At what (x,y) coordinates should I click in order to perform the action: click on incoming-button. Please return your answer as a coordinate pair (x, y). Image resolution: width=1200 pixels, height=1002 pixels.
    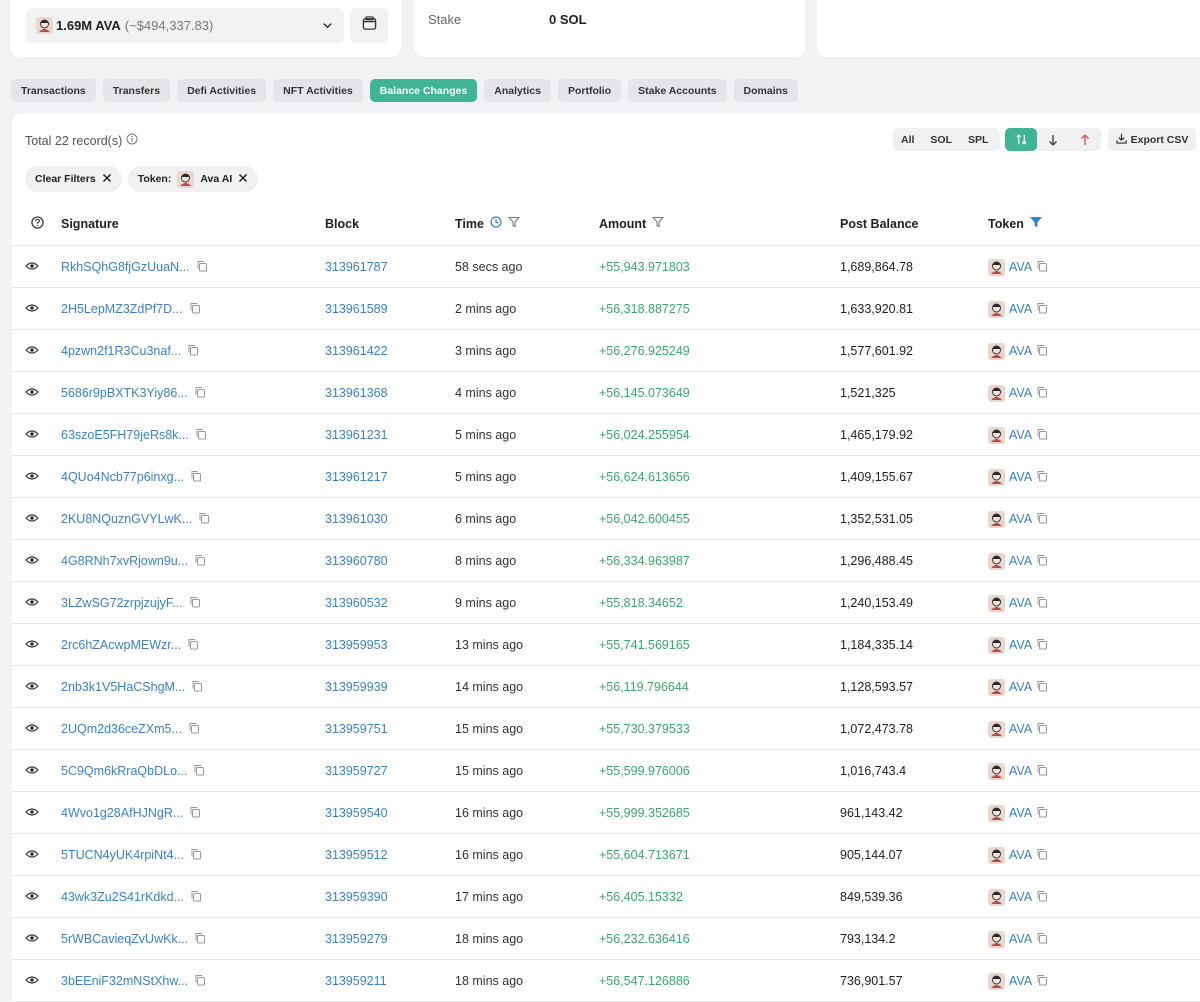
    Looking at the image, I should click on (1053, 139).